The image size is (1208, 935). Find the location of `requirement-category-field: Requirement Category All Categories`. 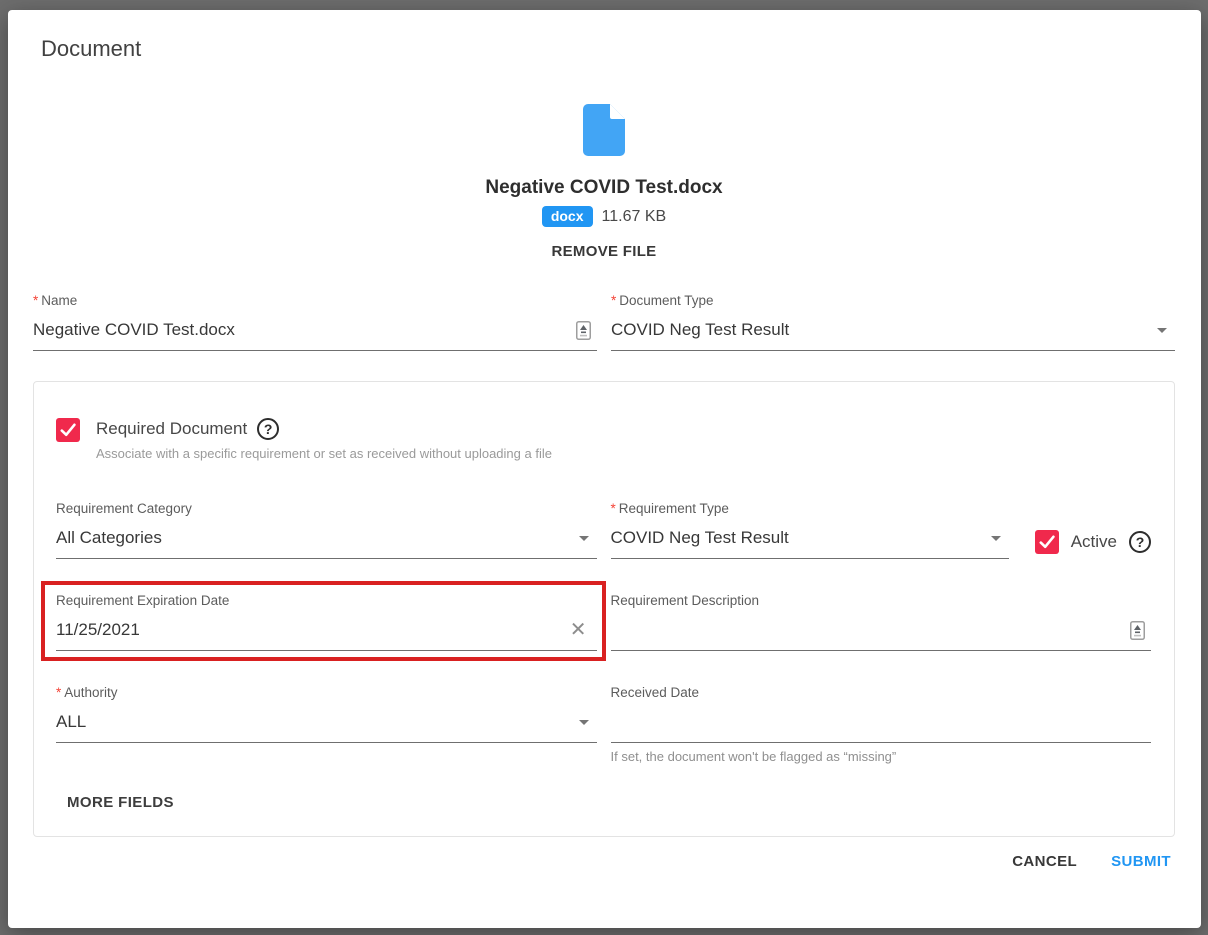

requirement-category-field: Requirement Category All Categories is located at coordinates (326, 530).